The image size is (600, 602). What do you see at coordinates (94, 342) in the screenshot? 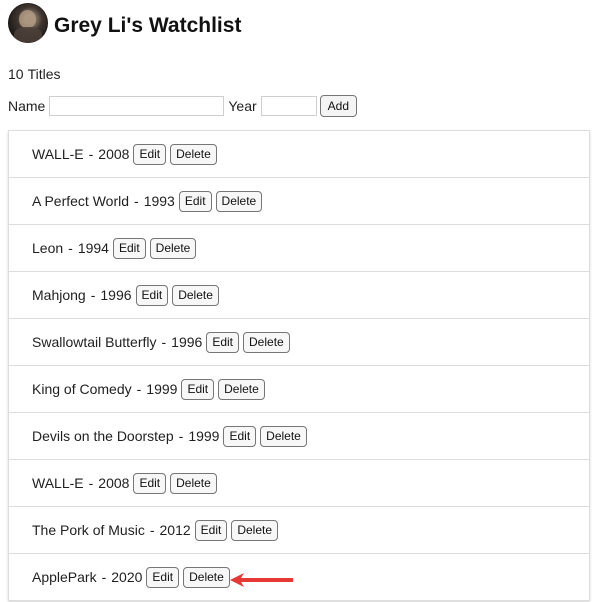
I see `movie-title: Swallowtail Butterfly` at bounding box center [94, 342].